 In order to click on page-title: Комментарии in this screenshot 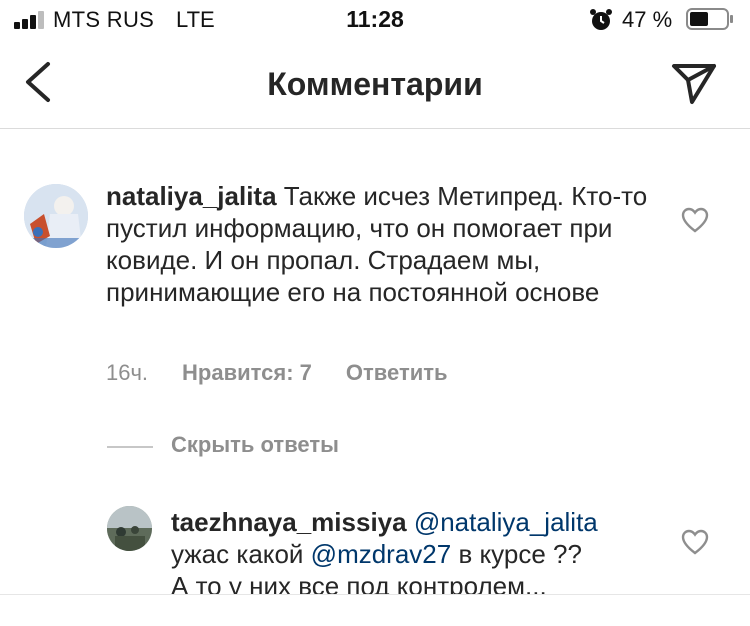, I will do `click(375, 84)`.